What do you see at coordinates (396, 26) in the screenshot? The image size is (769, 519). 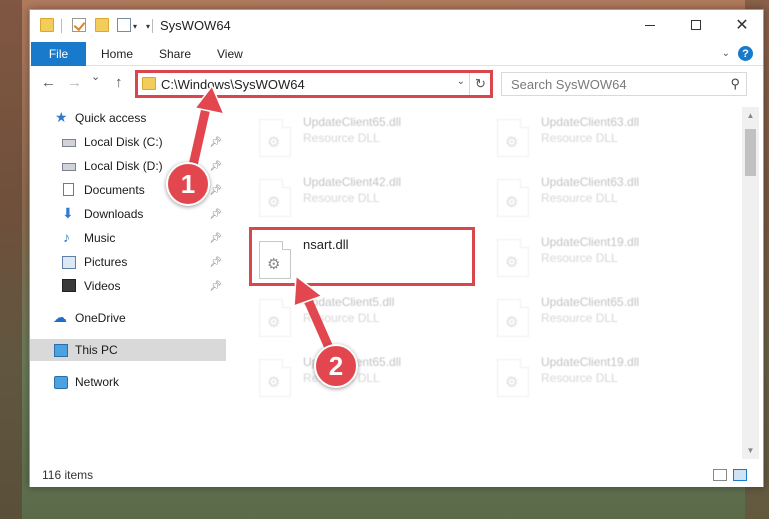 I see `title-bar: ▾ ▾ SysWOW64 ✕` at bounding box center [396, 26].